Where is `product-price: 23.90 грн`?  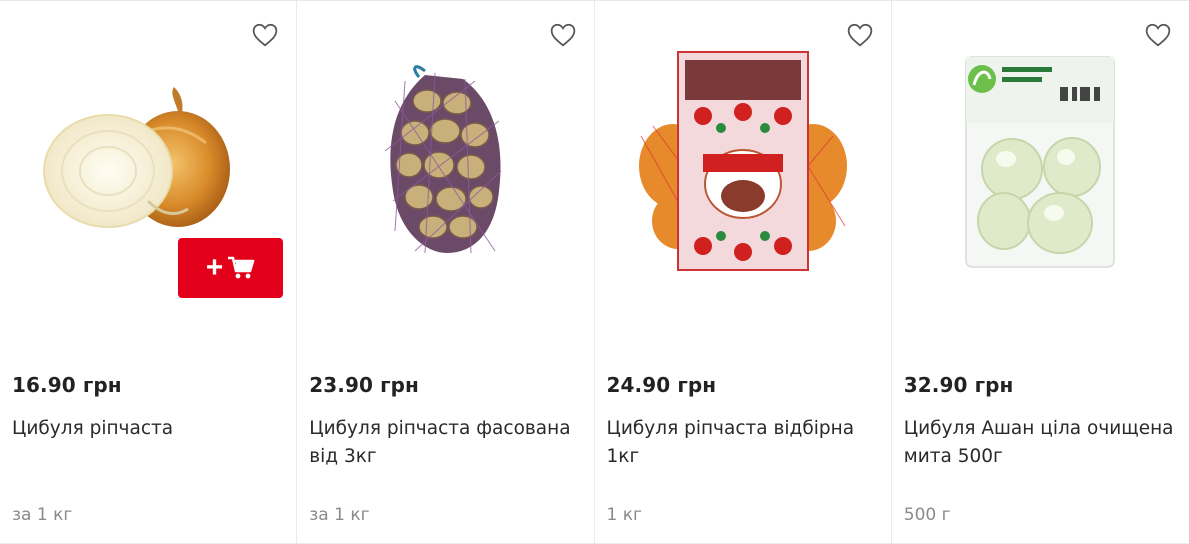 product-price: 23.90 грн is located at coordinates (364, 385).